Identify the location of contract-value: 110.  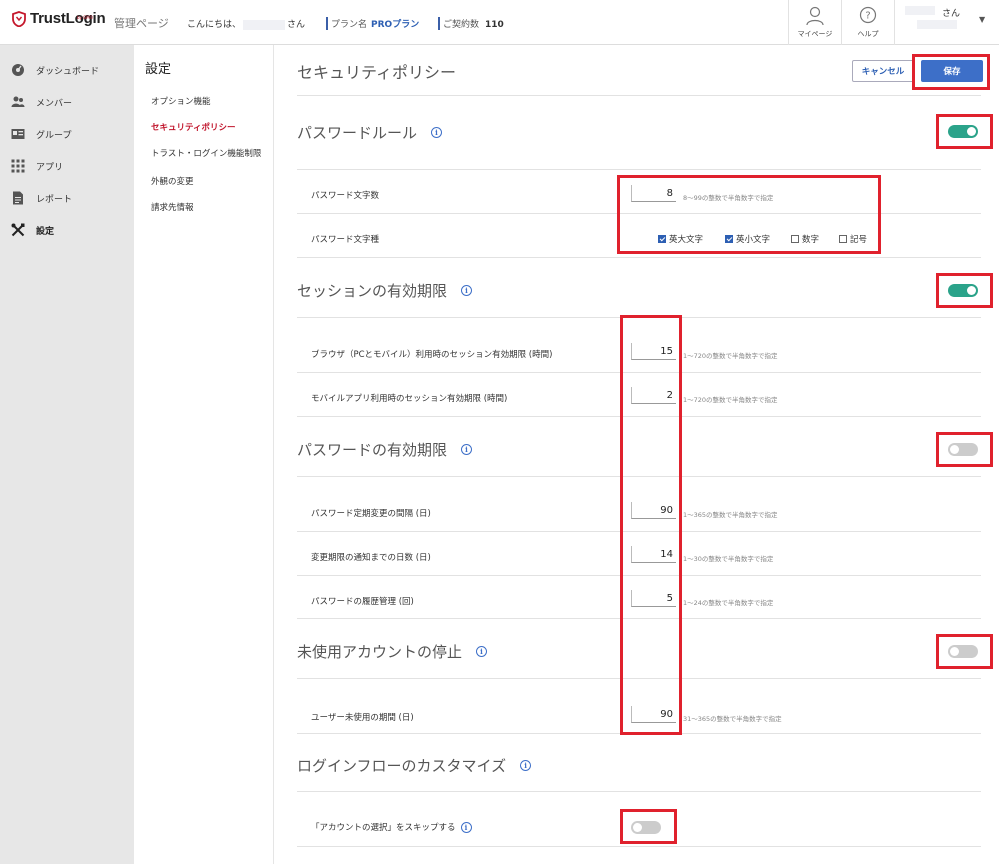
(494, 25).